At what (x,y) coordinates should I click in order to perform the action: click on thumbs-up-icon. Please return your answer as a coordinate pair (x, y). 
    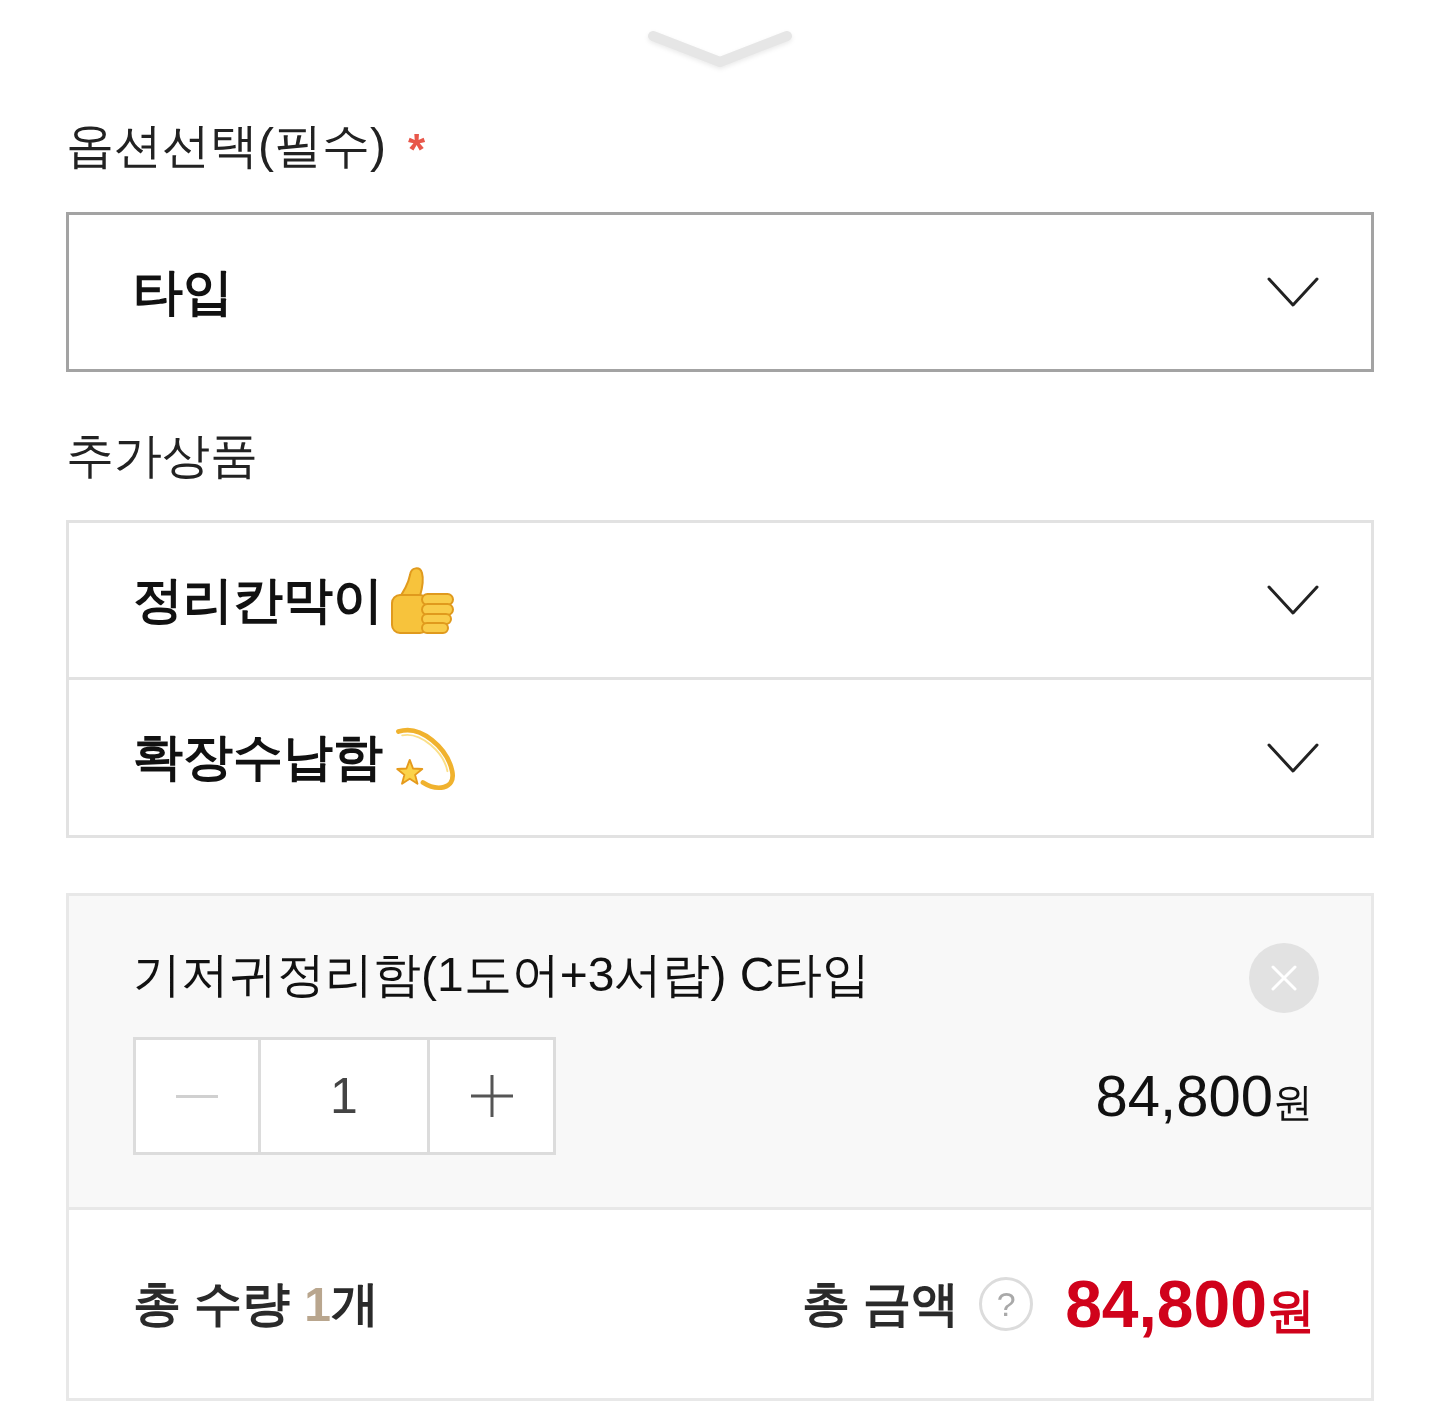
    Looking at the image, I should click on (422, 600).